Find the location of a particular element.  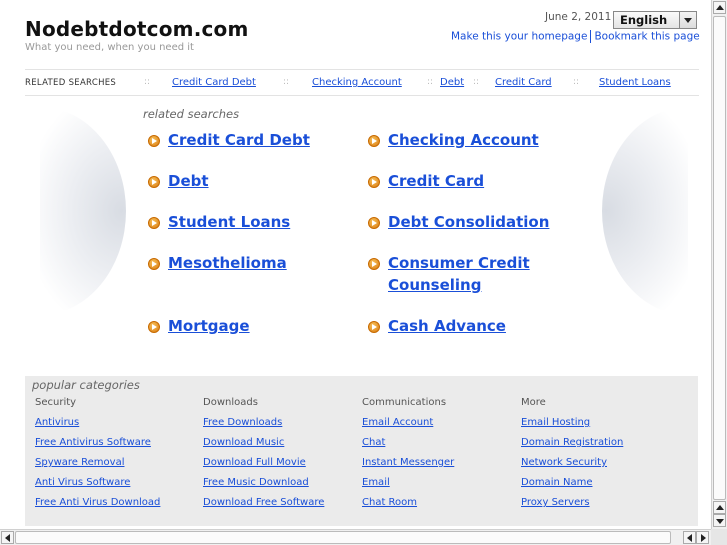

category-link: Domain Name is located at coordinates (556, 482).